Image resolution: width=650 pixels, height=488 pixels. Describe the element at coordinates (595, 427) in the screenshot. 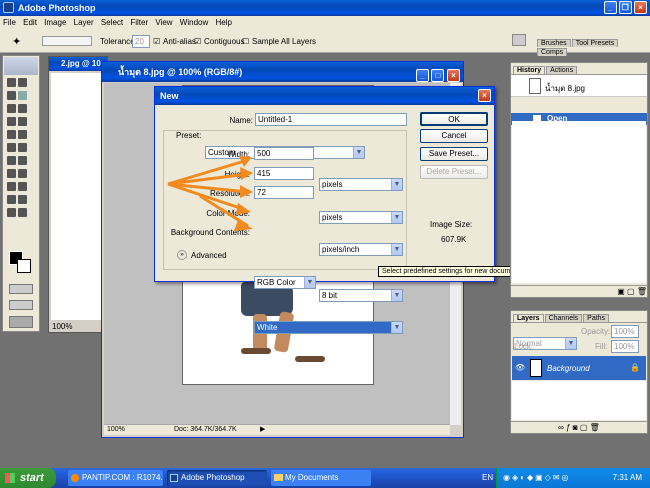

I see `delete-layer-icon: 🗑` at that location.